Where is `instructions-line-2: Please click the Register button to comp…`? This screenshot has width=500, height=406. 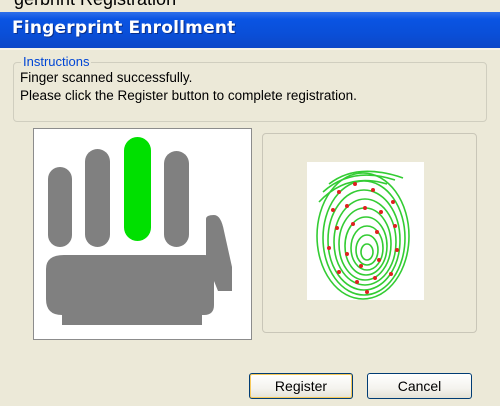 instructions-line-2: Please click the Register button to comp… is located at coordinates (188, 95).